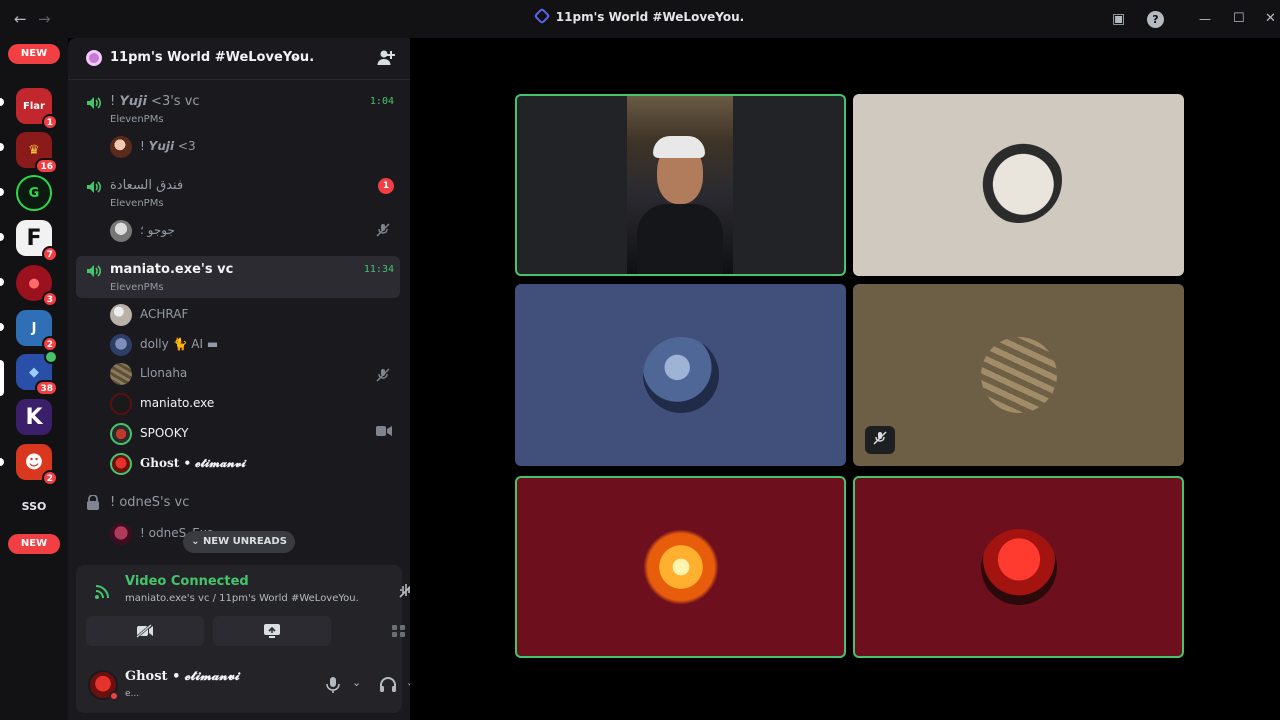  What do you see at coordinates (1155, 19) in the screenshot?
I see `help-icon: ?` at bounding box center [1155, 19].